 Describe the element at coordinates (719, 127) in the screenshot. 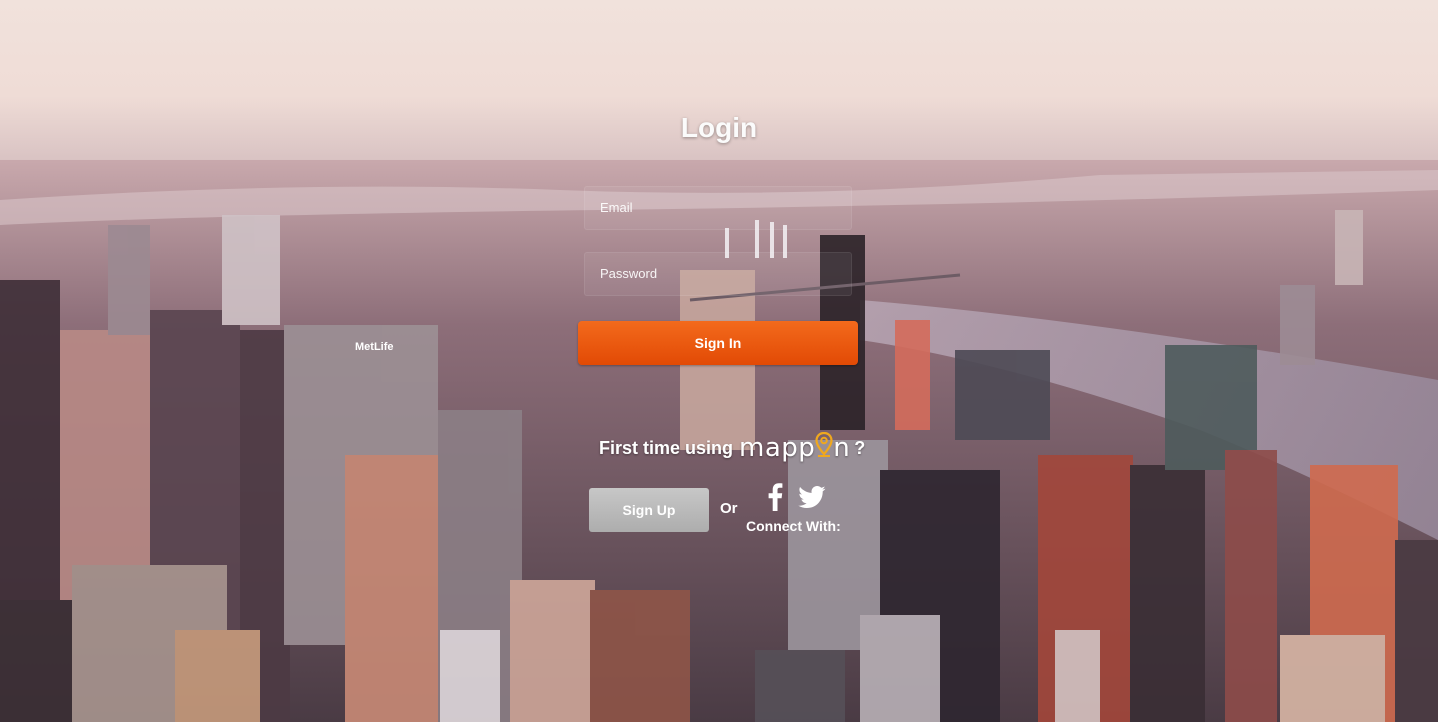

I see `page-title: Login` at that location.